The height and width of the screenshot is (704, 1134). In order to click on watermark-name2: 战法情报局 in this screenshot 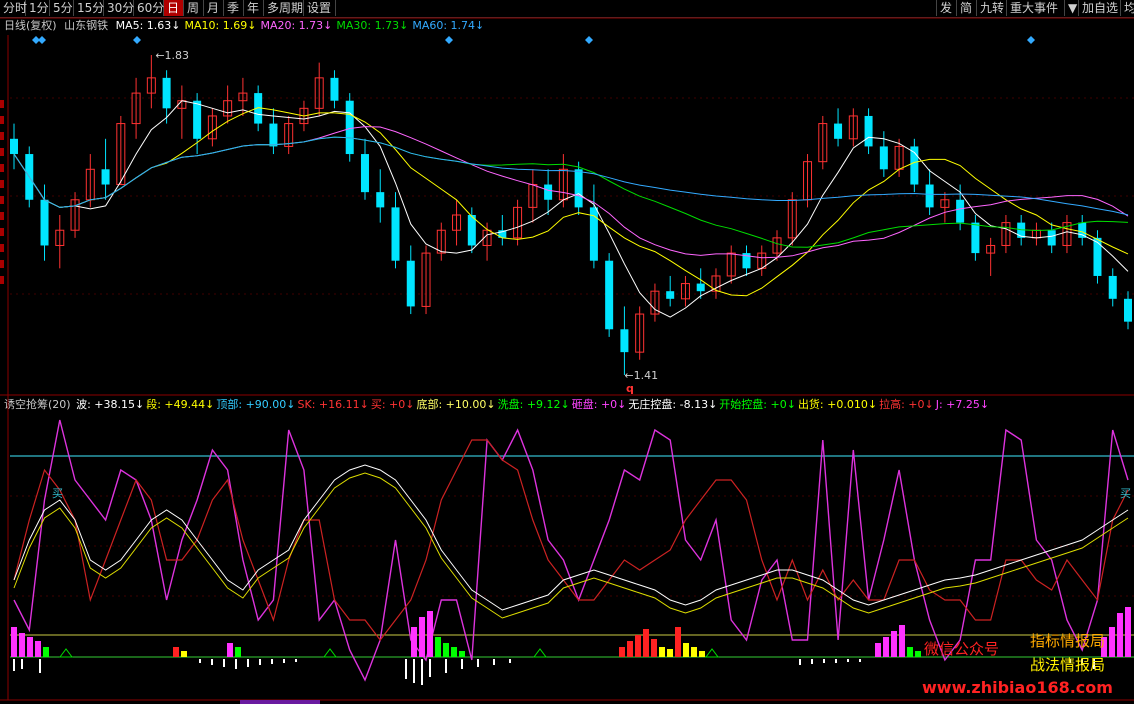, I will do `click(1068, 665)`.